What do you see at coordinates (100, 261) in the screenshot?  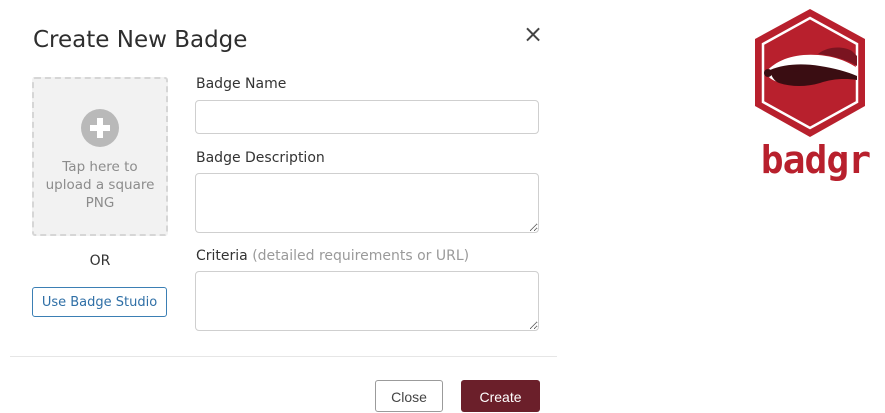 I see `or-separator: OR` at bounding box center [100, 261].